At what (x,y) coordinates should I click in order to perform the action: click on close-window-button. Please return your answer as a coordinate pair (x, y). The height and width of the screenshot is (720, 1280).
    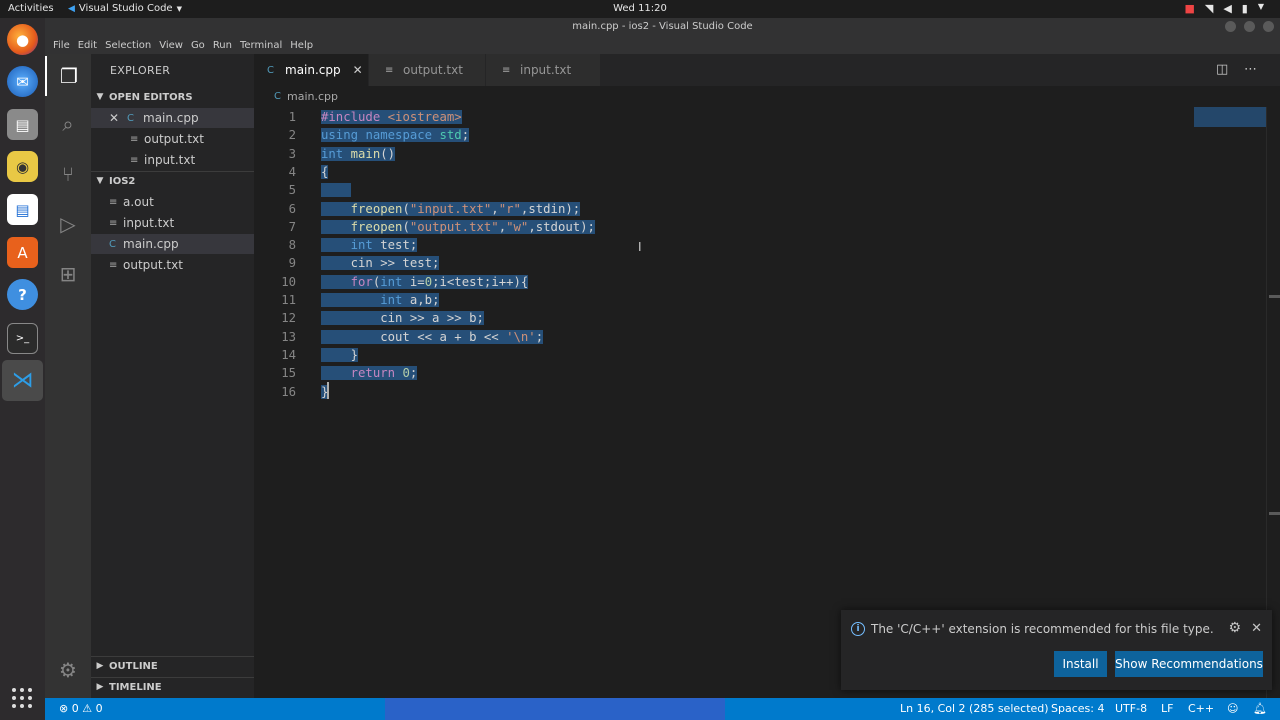
    Looking at the image, I should click on (1268, 26).